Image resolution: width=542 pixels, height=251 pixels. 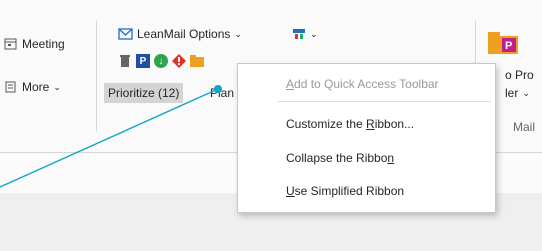 I want to click on menu-item-text: dd to Quick Access Toolbar, so click(x=366, y=84).